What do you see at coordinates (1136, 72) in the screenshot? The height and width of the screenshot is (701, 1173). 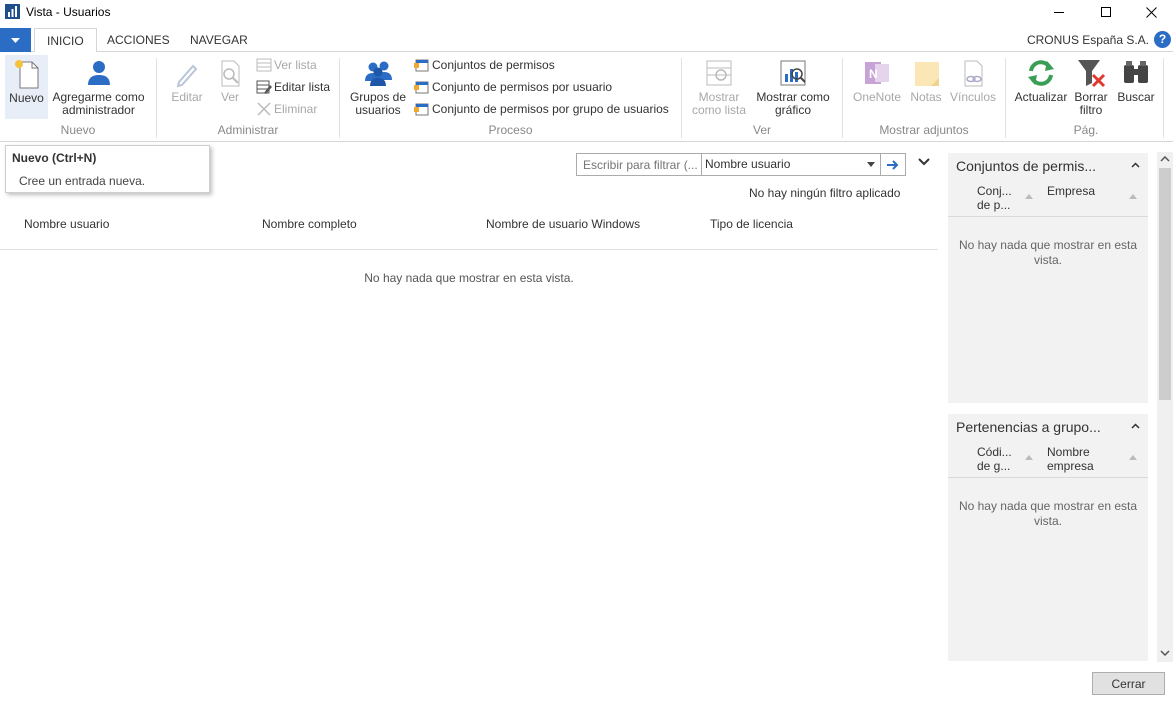 I see `binoculars-icon` at bounding box center [1136, 72].